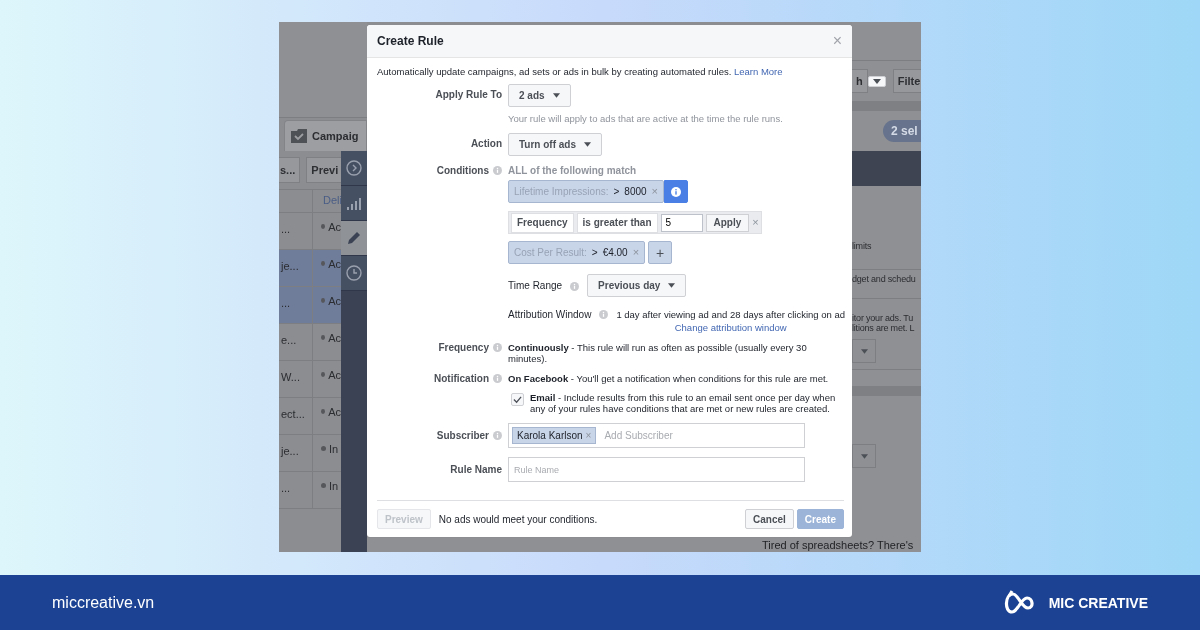  What do you see at coordinates (683, 403) in the screenshot?
I see `email-option-text: Email - Include results from this rule to an email sent once per day when any of your rules have conditions that are met or new rules are created.` at bounding box center [683, 403].